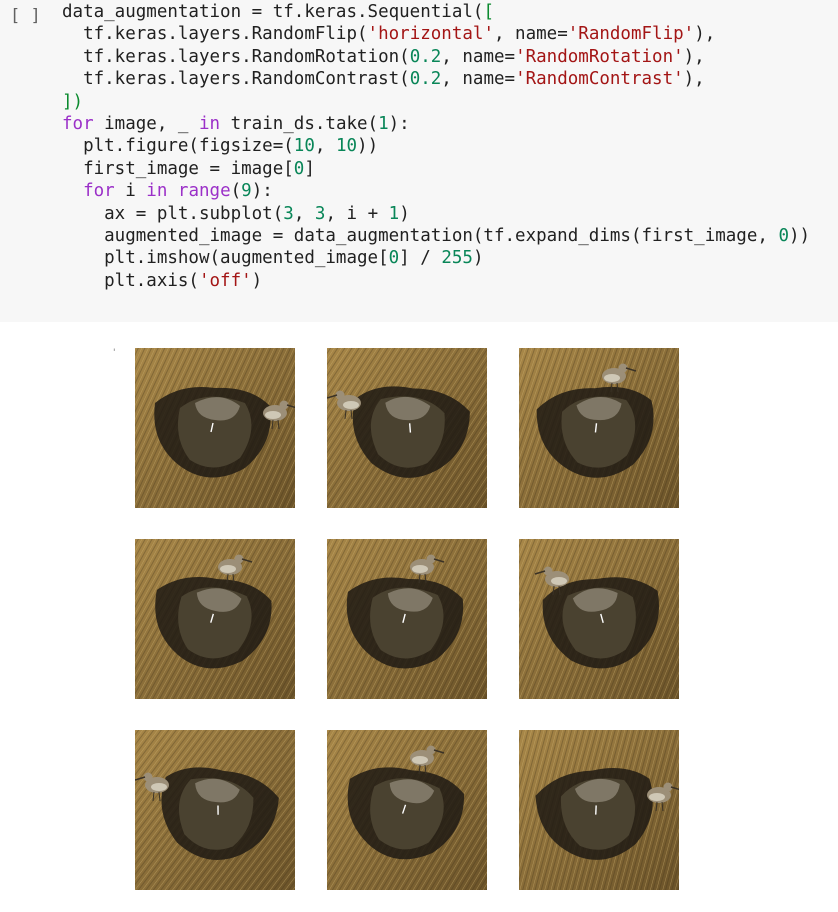  What do you see at coordinates (236, 56) in the screenshot?
I see `code-token: tf.keras.layers.RandomRotation(` at bounding box center [236, 56].